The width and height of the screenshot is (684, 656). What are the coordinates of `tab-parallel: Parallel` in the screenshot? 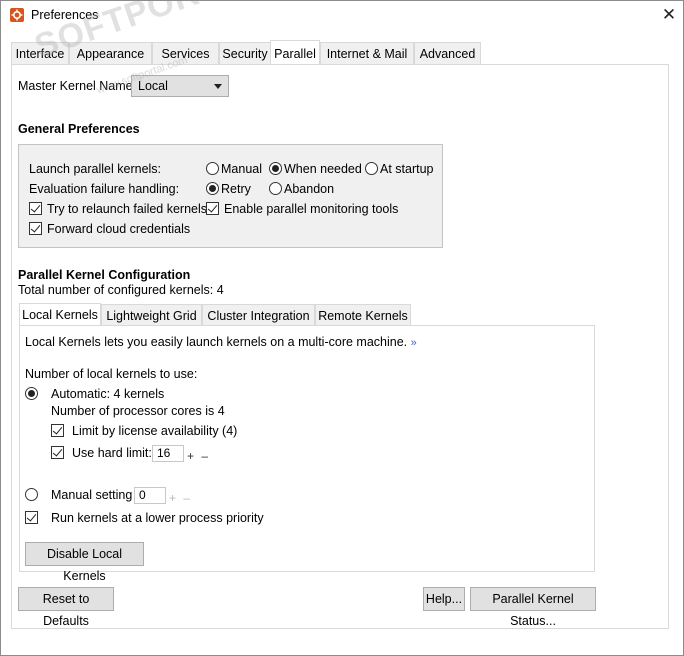 It's located at (295, 52).